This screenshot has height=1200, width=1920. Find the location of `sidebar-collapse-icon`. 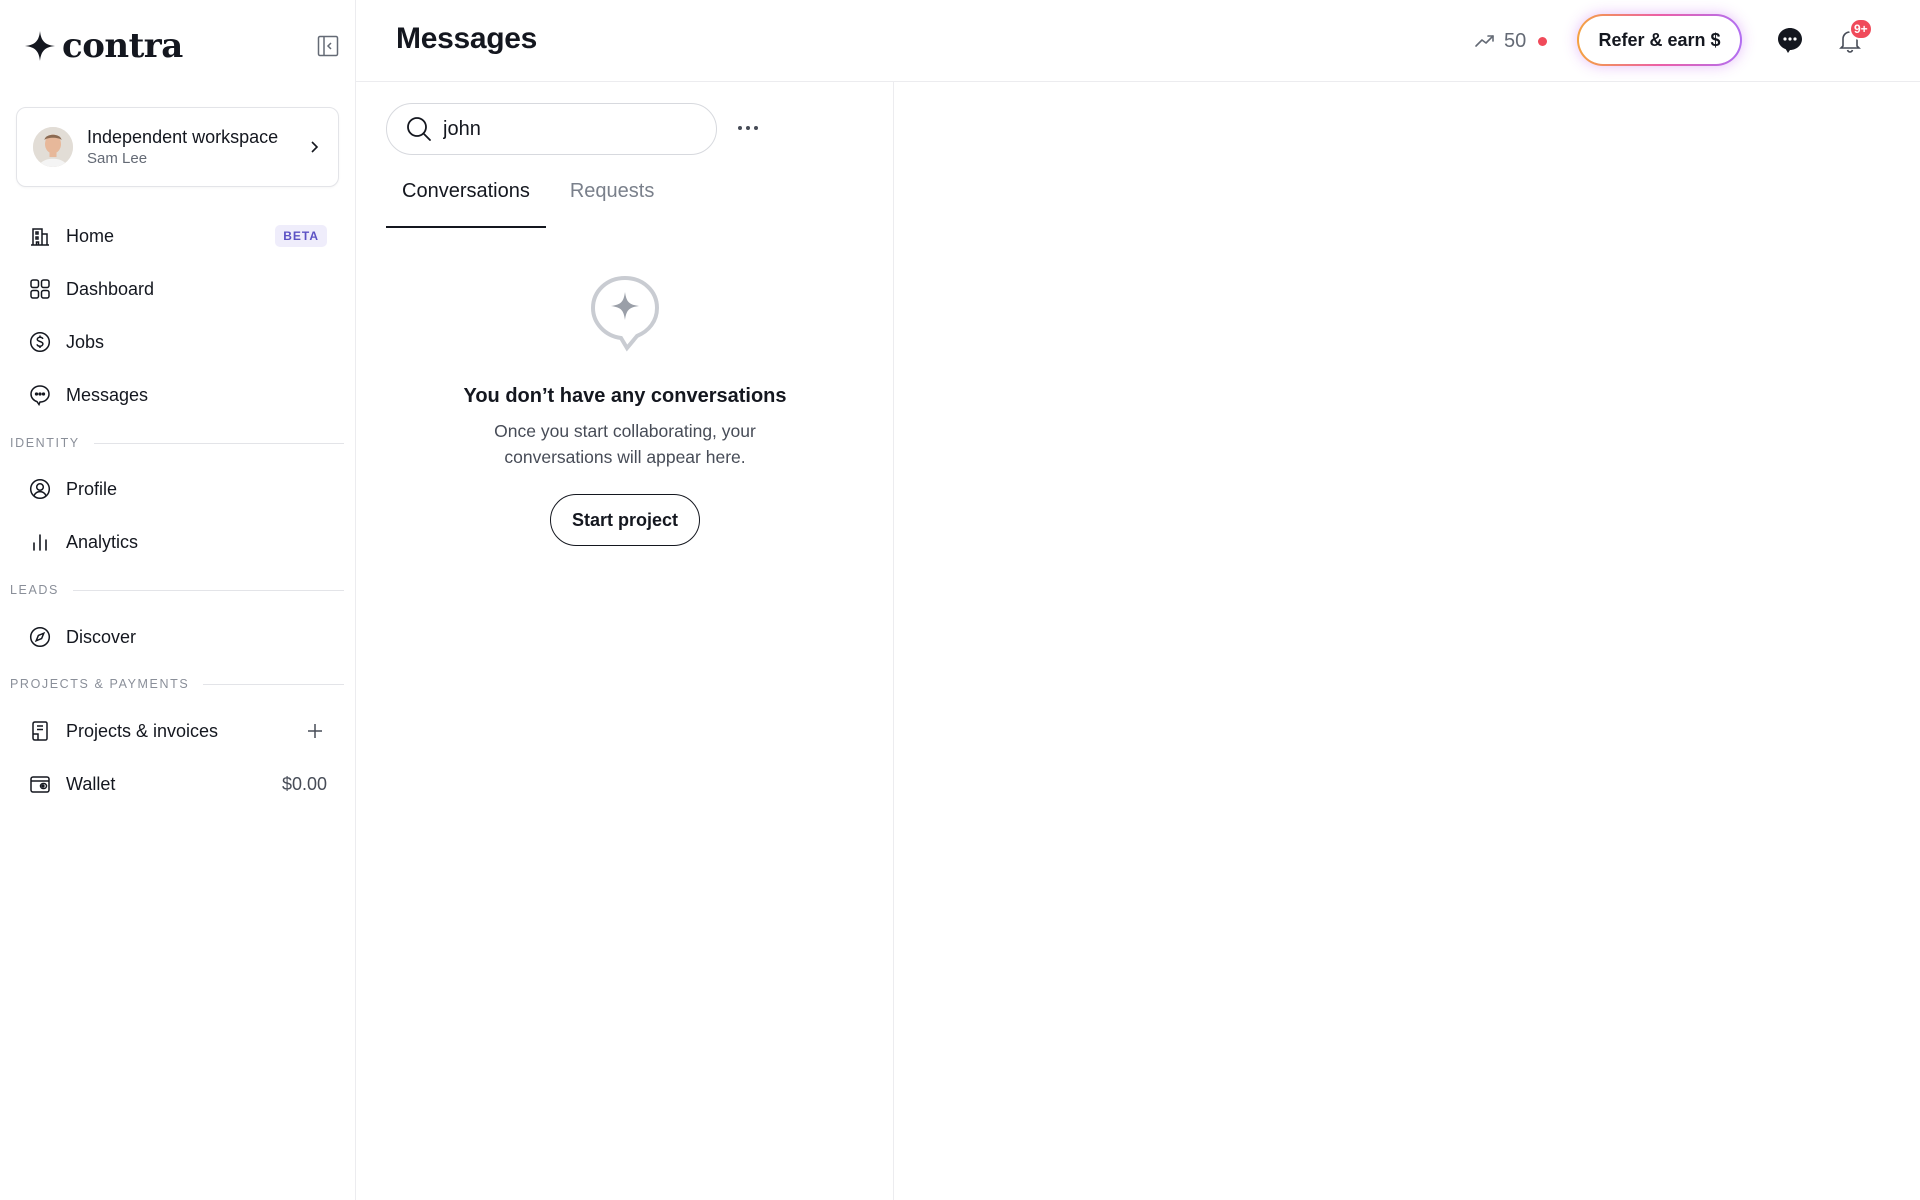

sidebar-collapse-icon is located at coordinates (328, 46).